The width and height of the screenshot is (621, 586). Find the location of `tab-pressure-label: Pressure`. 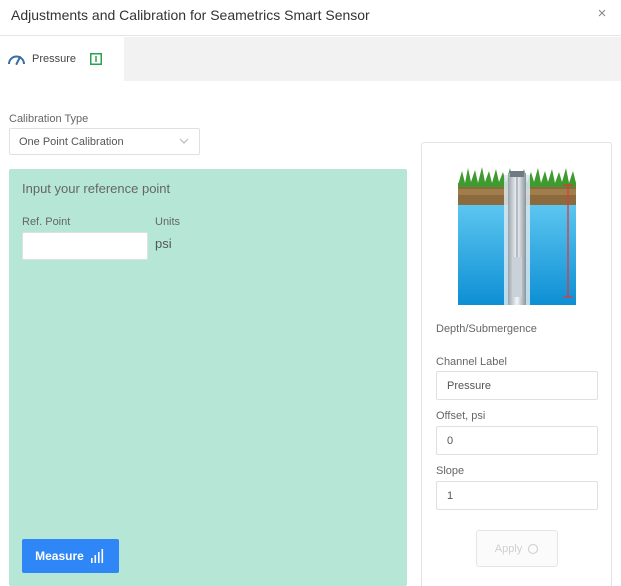

tab-pressure-label: Pressure is located at coordinates (54, 59).